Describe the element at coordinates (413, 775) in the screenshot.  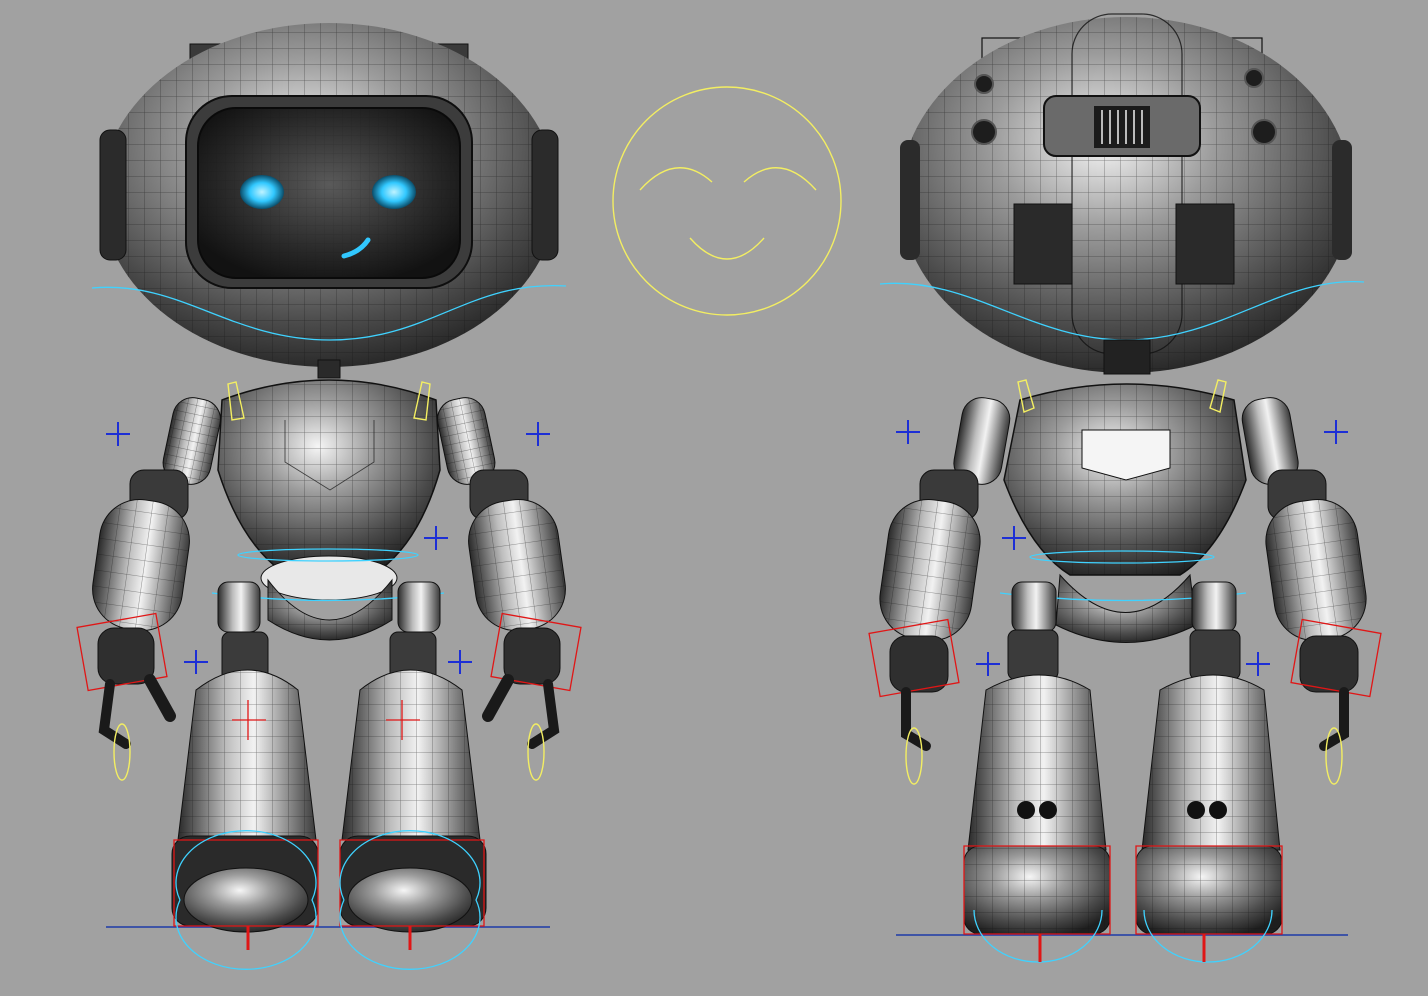
I see `robot-right-leg` at that location.